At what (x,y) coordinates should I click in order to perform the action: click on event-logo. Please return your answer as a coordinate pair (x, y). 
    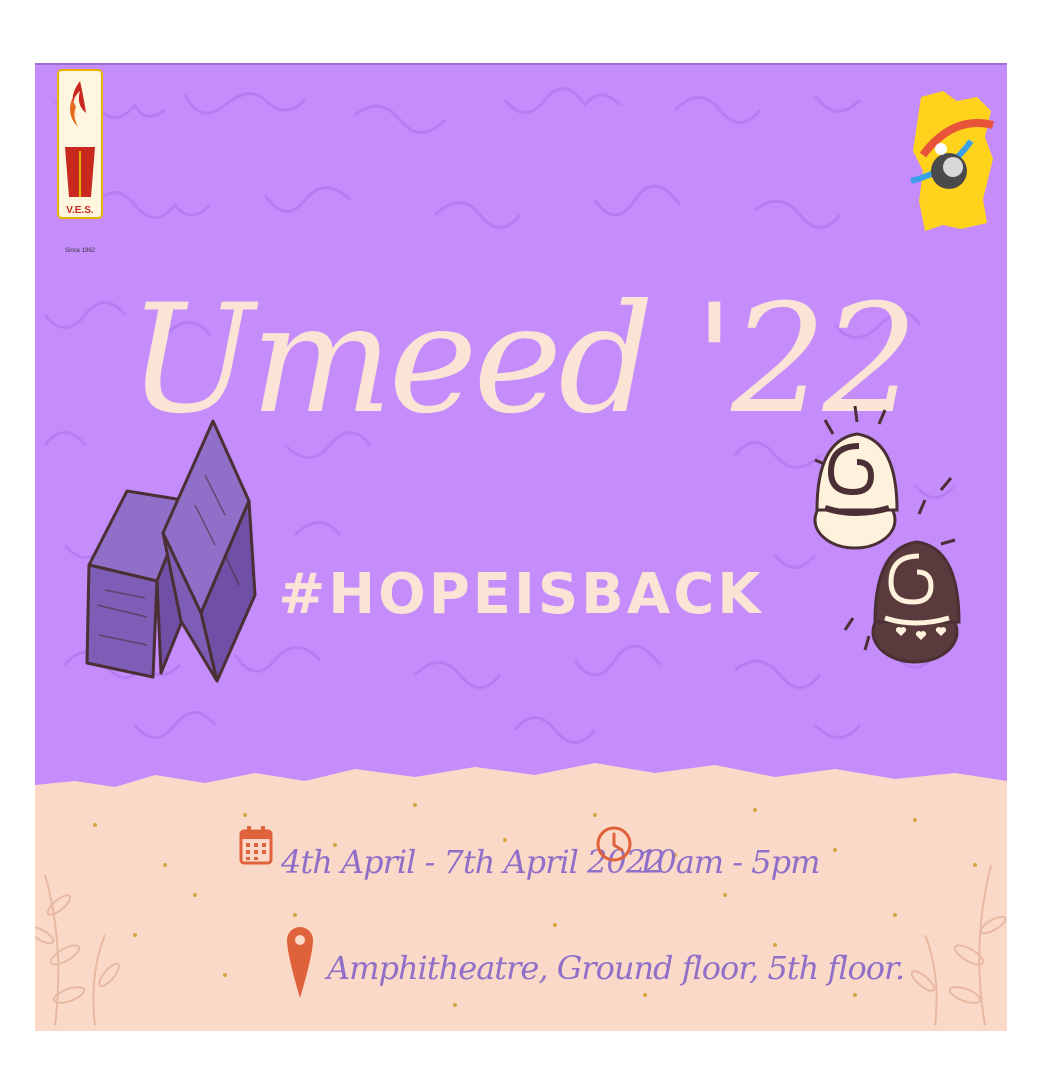
    Looking at the image, I should click on (952, 161).